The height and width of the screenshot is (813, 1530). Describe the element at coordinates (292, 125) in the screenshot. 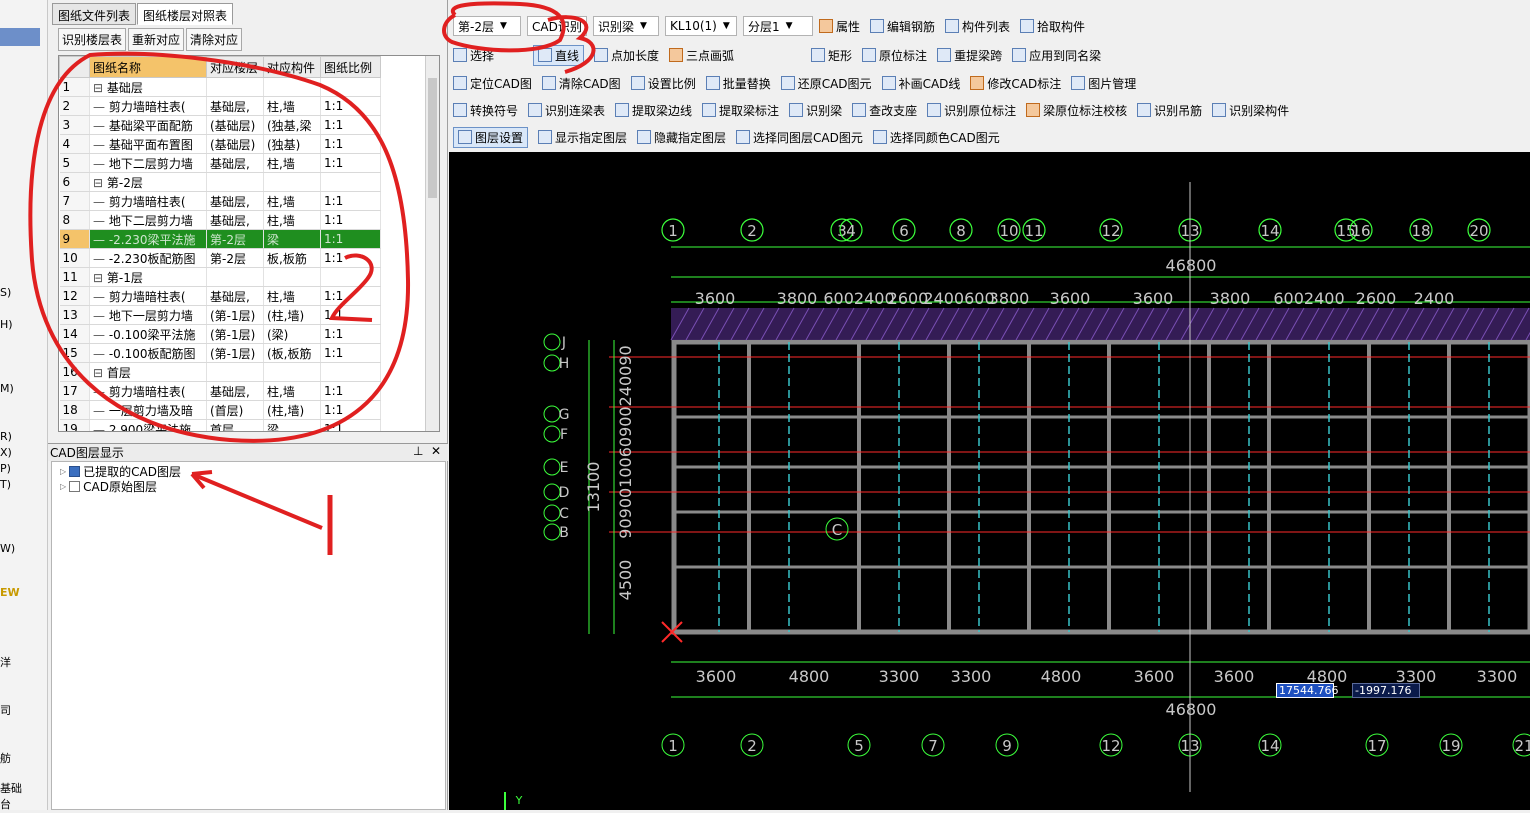

I see `component-cell: (独基,梁` at that location.